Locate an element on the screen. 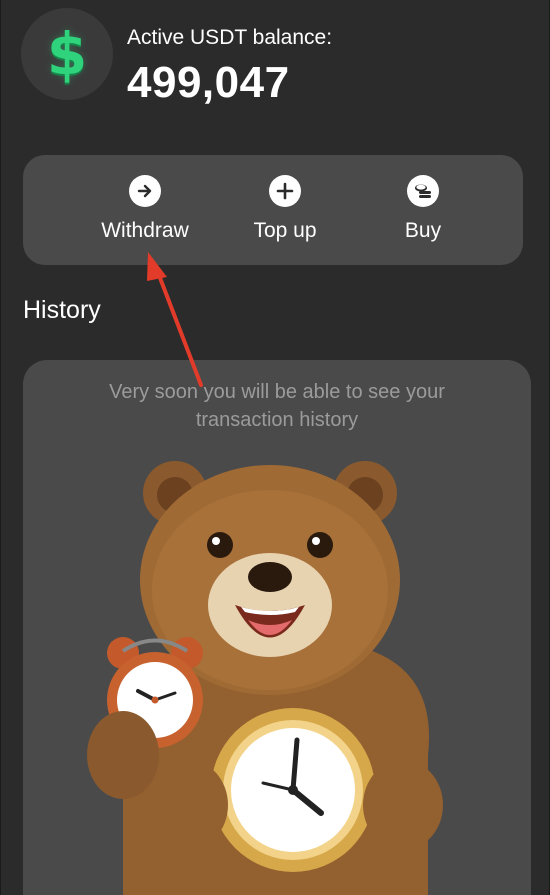  withdraw-label: Withdraw is located at coordinates (145, 230).